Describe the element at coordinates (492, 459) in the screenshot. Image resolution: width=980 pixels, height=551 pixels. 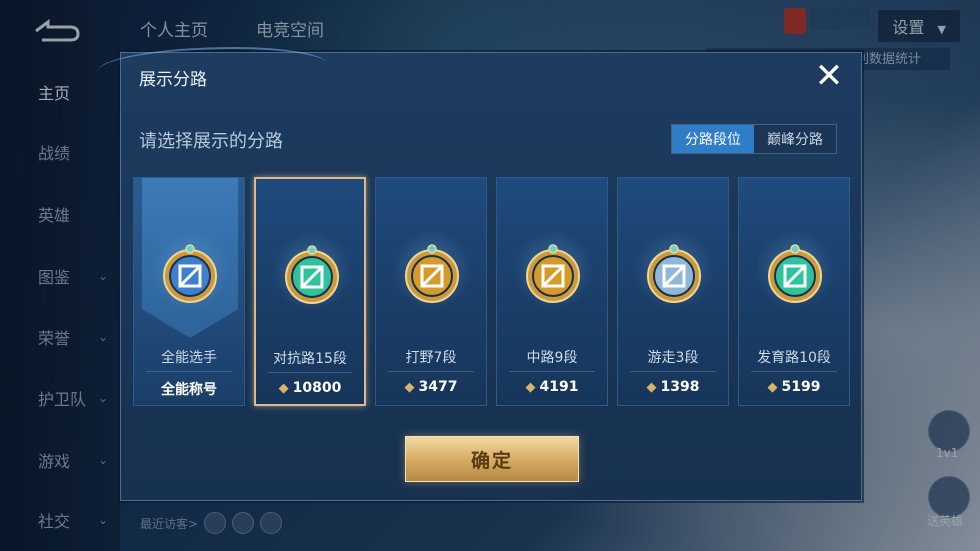
I see `confirm-button: 确定` at that location.